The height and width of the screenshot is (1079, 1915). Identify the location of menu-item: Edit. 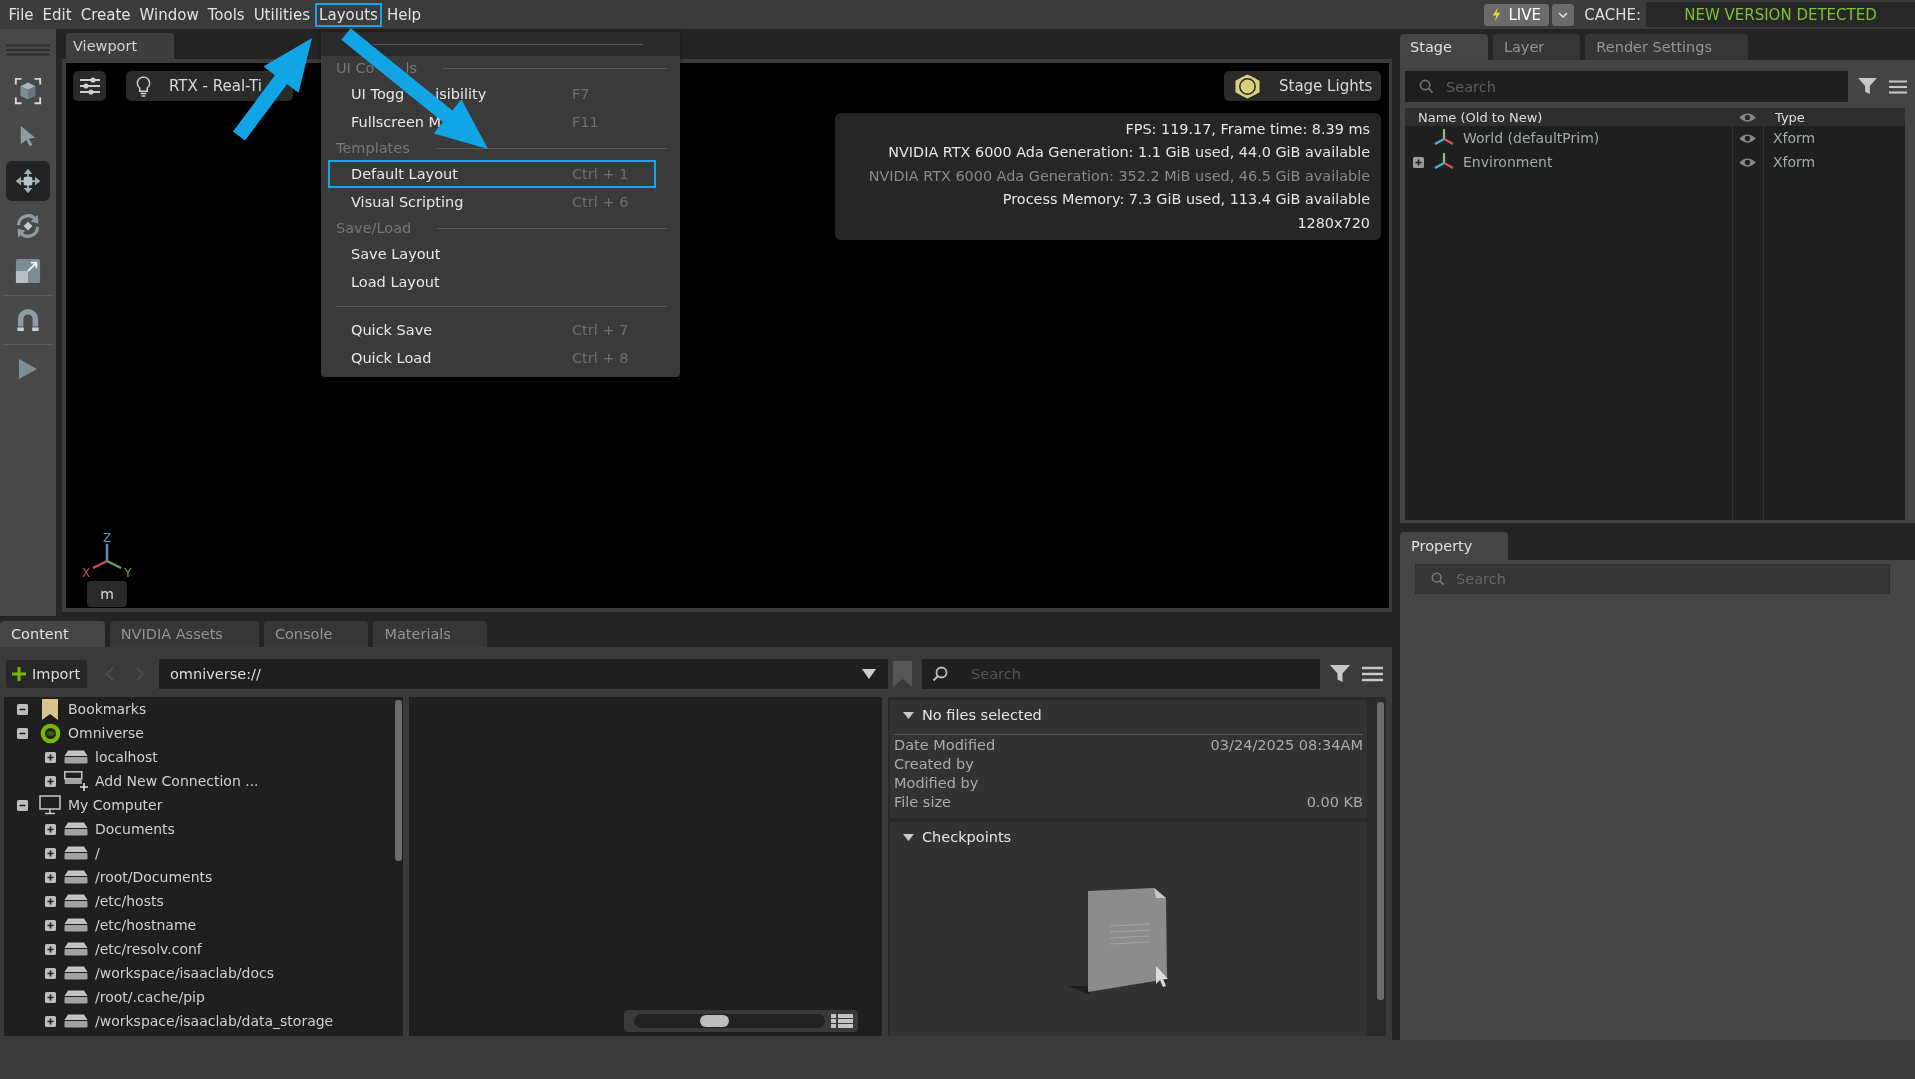
(57, 14).